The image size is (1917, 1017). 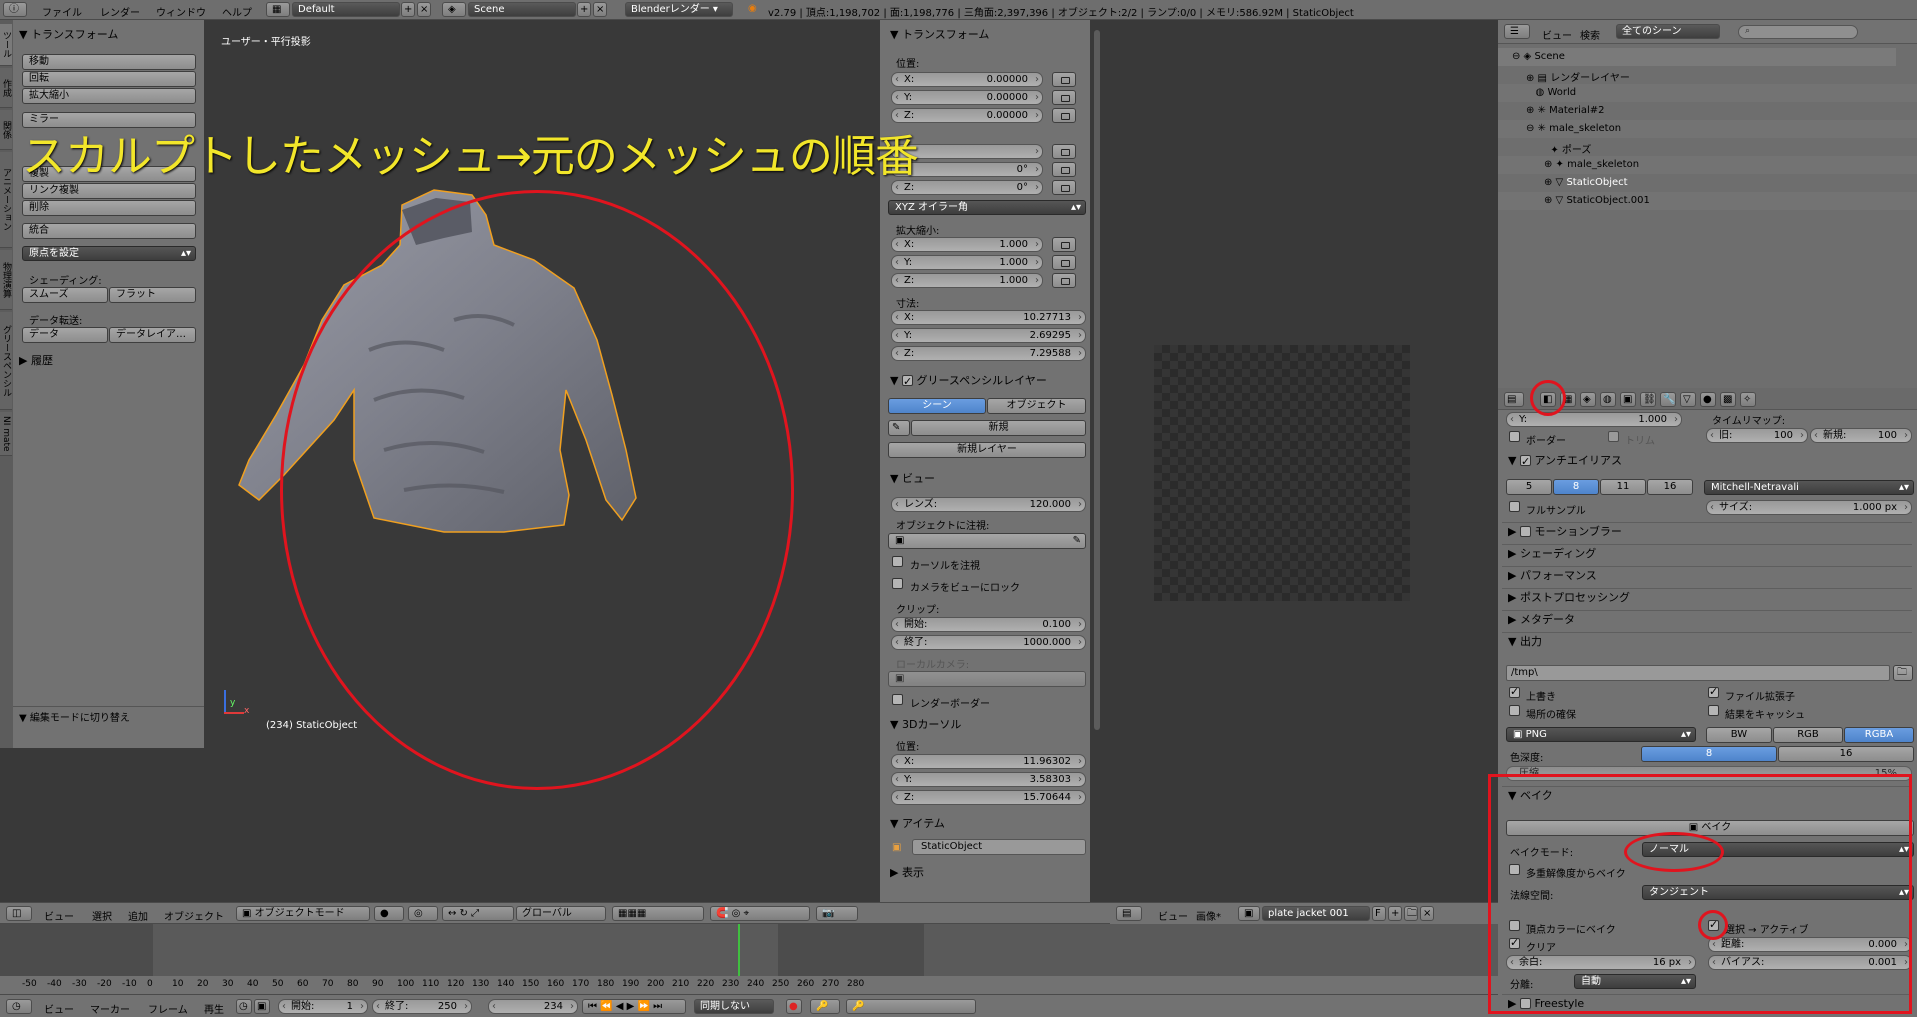 What do you see at coordinates (1208, 915) in the screenshot?
I see `image-image-menu: 画像*` at bounding box center [1208, 915].